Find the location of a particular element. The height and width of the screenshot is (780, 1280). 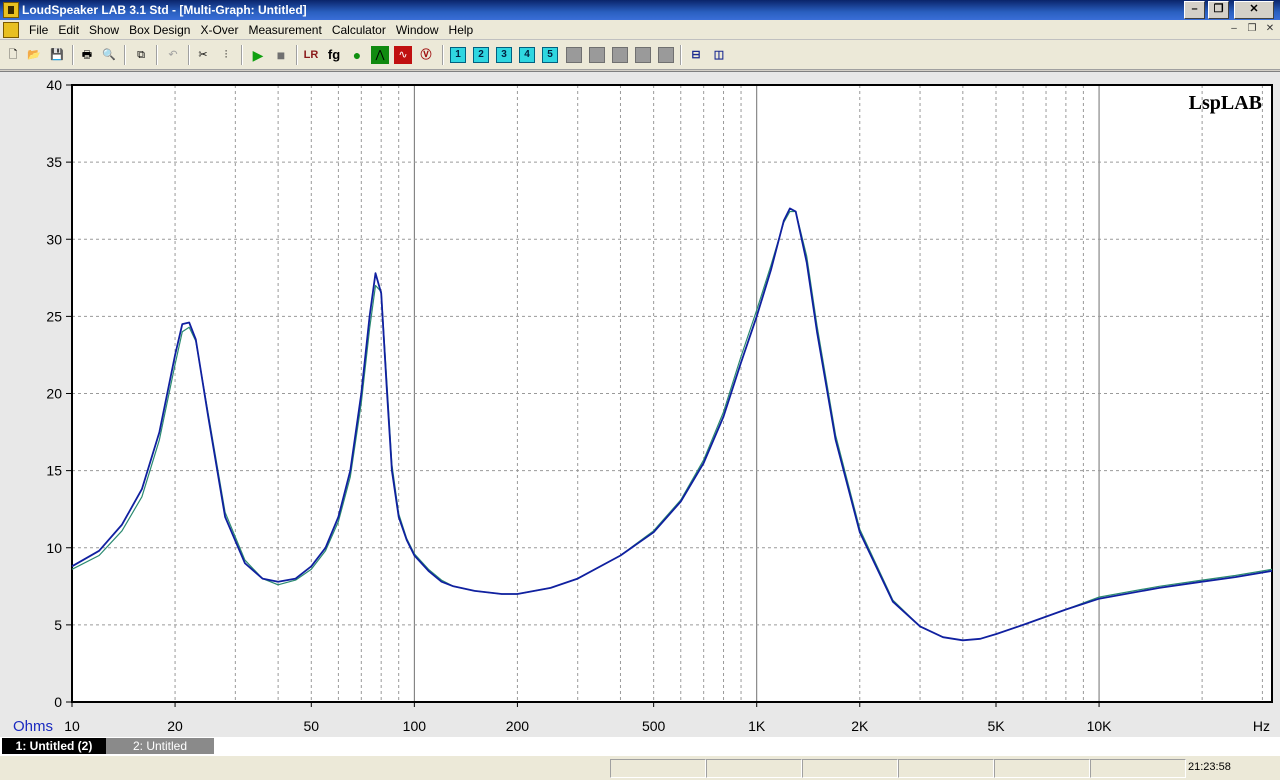

new-icon: 🗋 is located at coordinates (13, 55).